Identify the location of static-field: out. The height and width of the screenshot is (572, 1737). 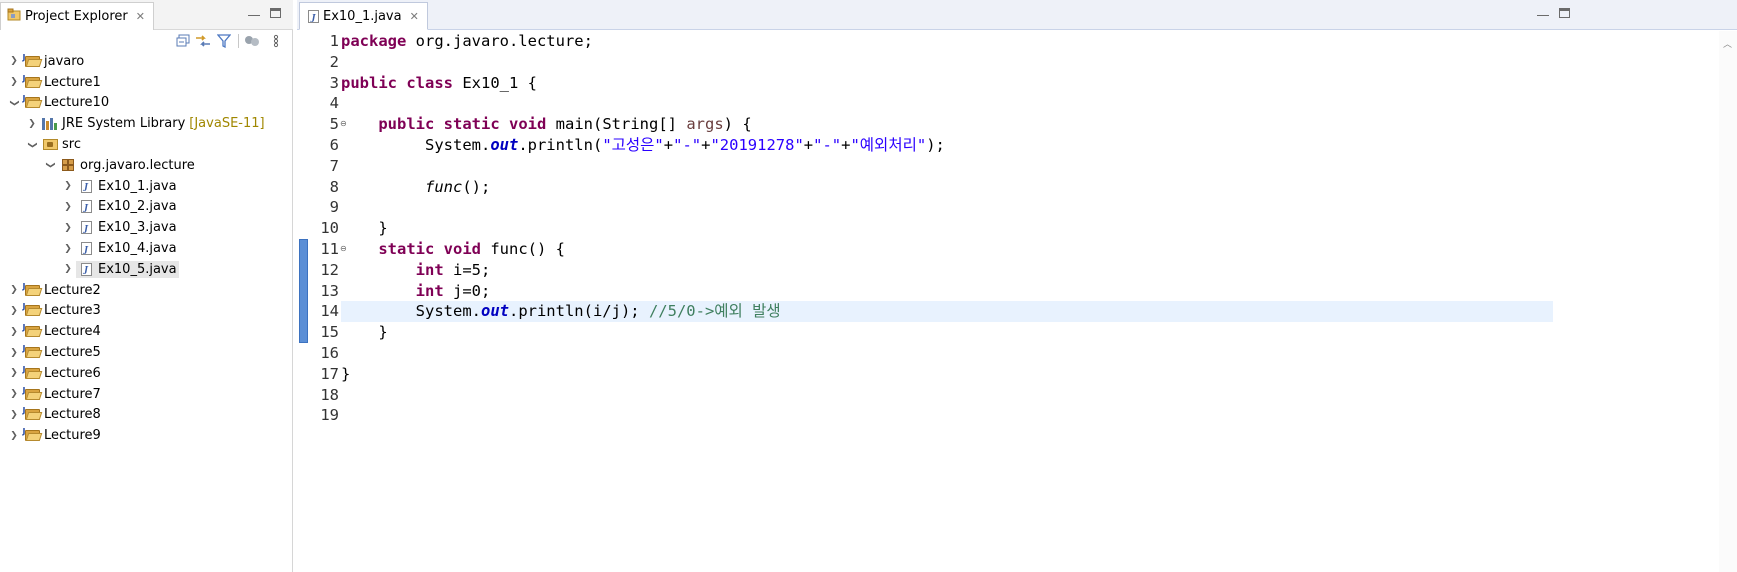
(494, 311).